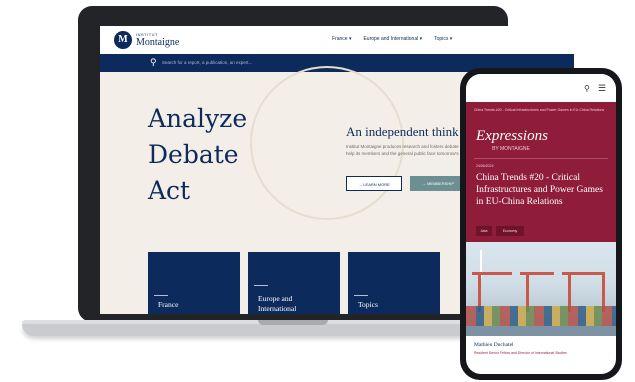  I want to click on tag-economy: Economy, so click(510, 231).